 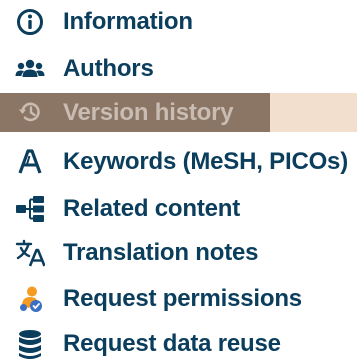 I want to click on info-circle-icon, so click(x=30, y=22).